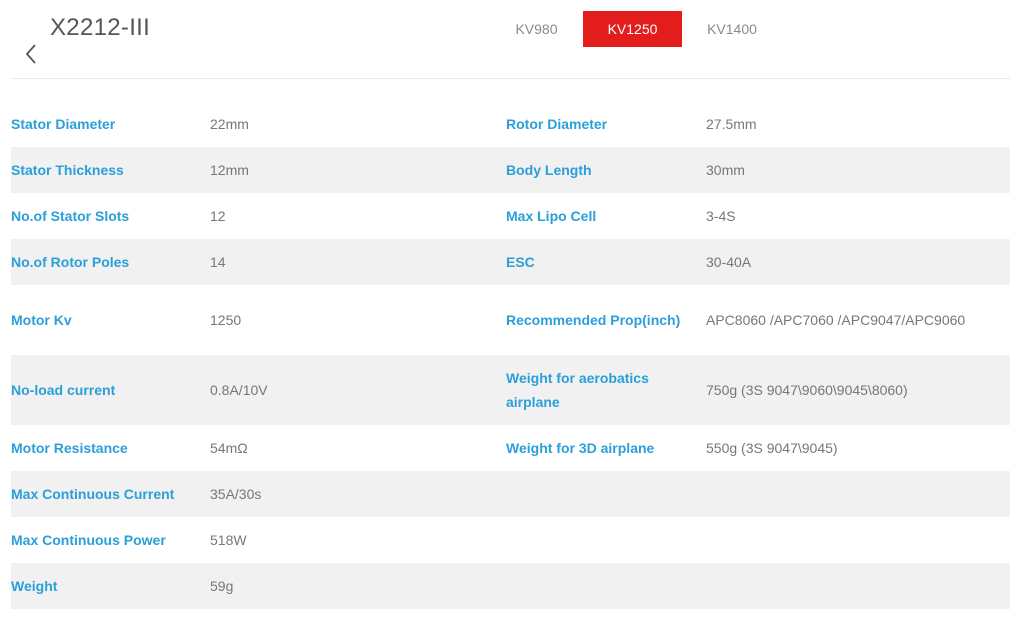  I want to click on back-button, so click(31, 54).